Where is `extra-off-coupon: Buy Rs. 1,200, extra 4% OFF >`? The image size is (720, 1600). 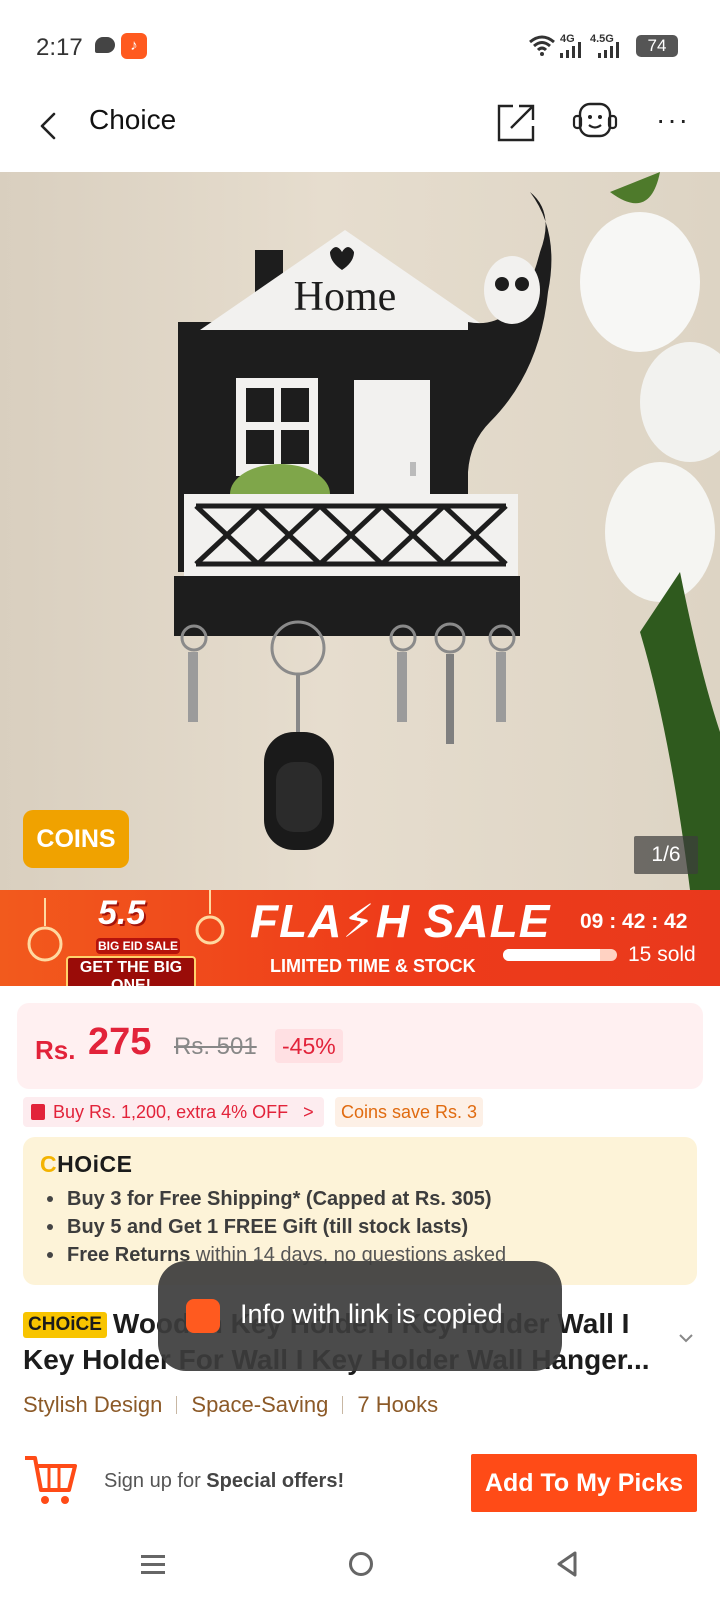
extra-off-coupon: Buy Rs. 1,200, extra 4% OFF > is located at coordinates (173, 1112).